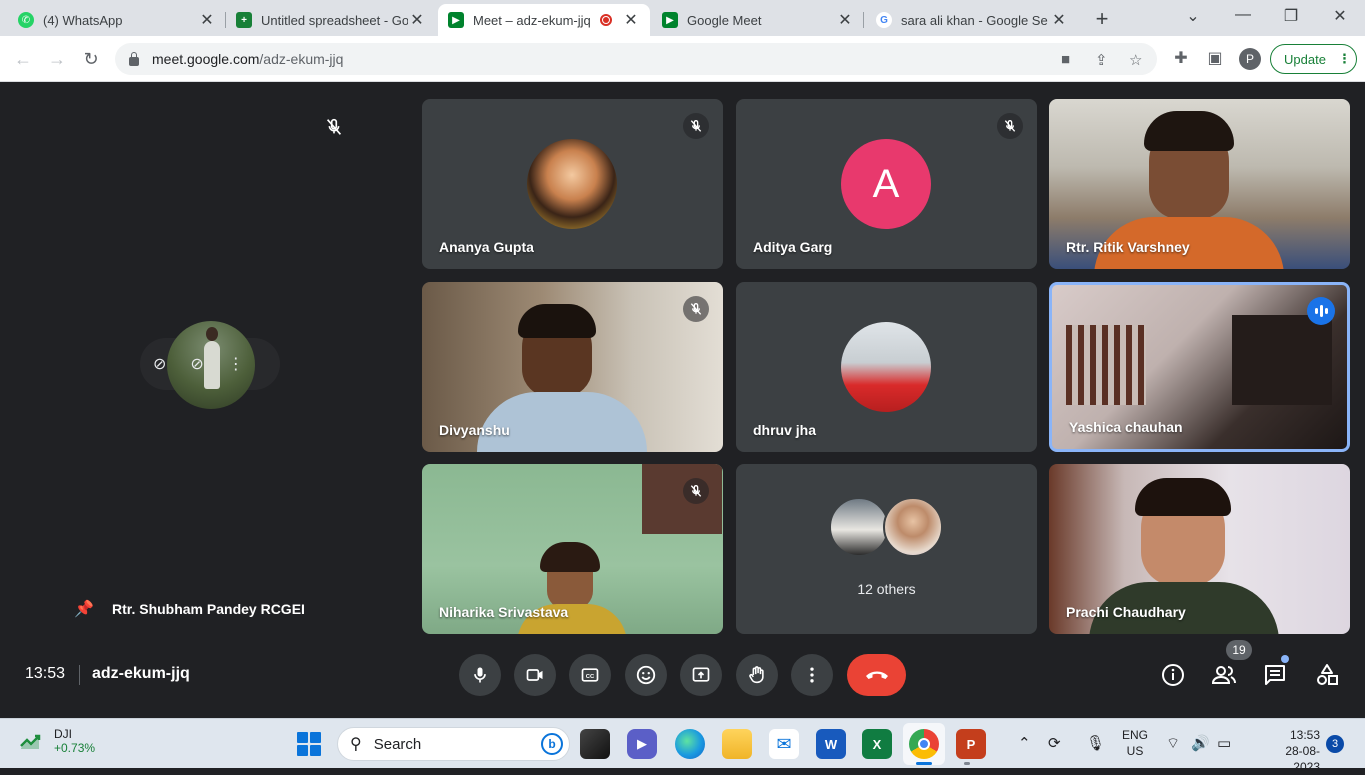 The image size is (1365, 775). What do you see at coordinates (972, 20) in the screenshot?
I see `tab-google-search: G sara ali khan - Google Se ✕` at bounding box center [972, 20].